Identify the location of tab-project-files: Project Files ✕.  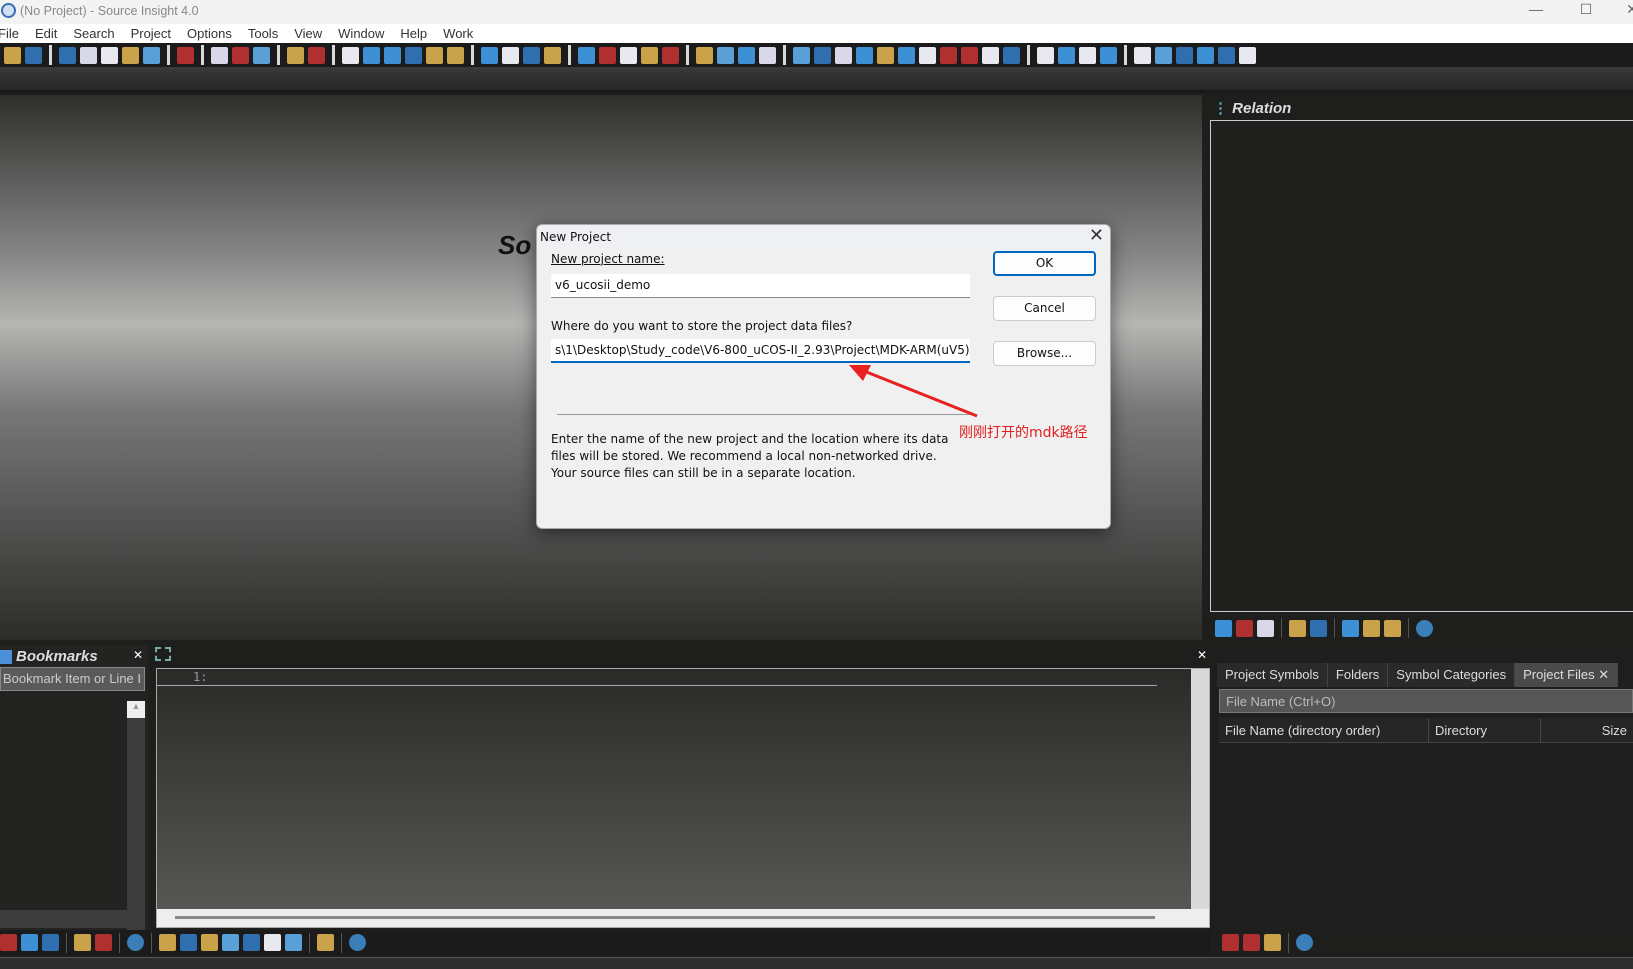
(1567, 675).